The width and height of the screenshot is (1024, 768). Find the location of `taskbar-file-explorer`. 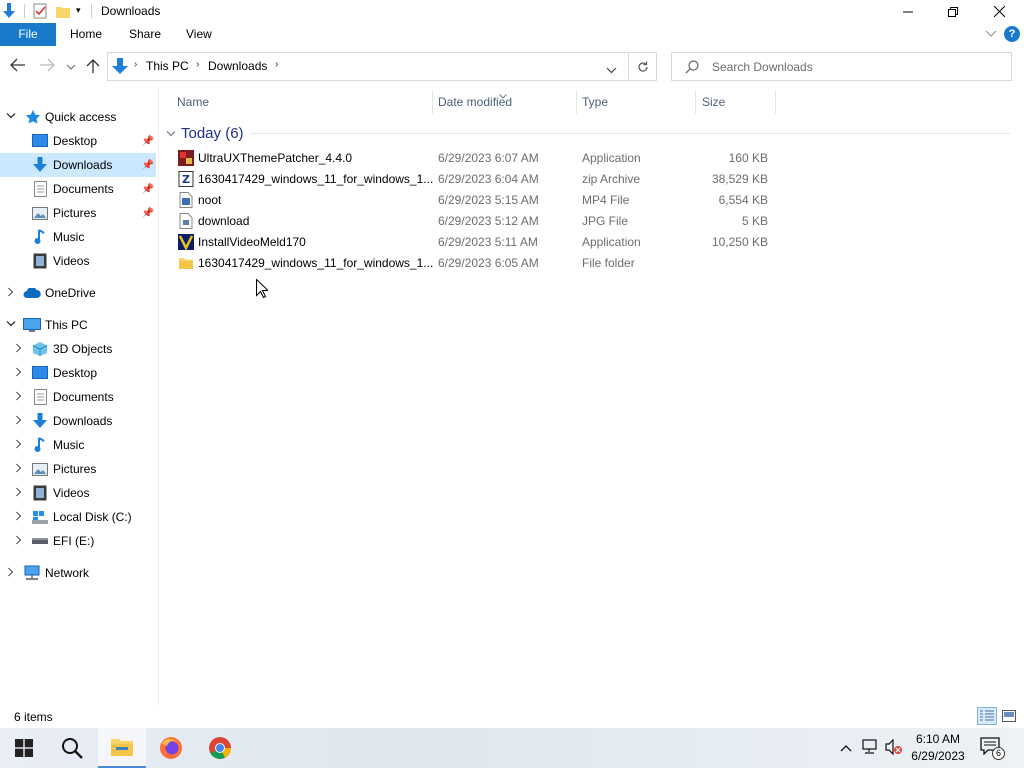

taskbar-file-explorer is located at coordinates (122, 748).